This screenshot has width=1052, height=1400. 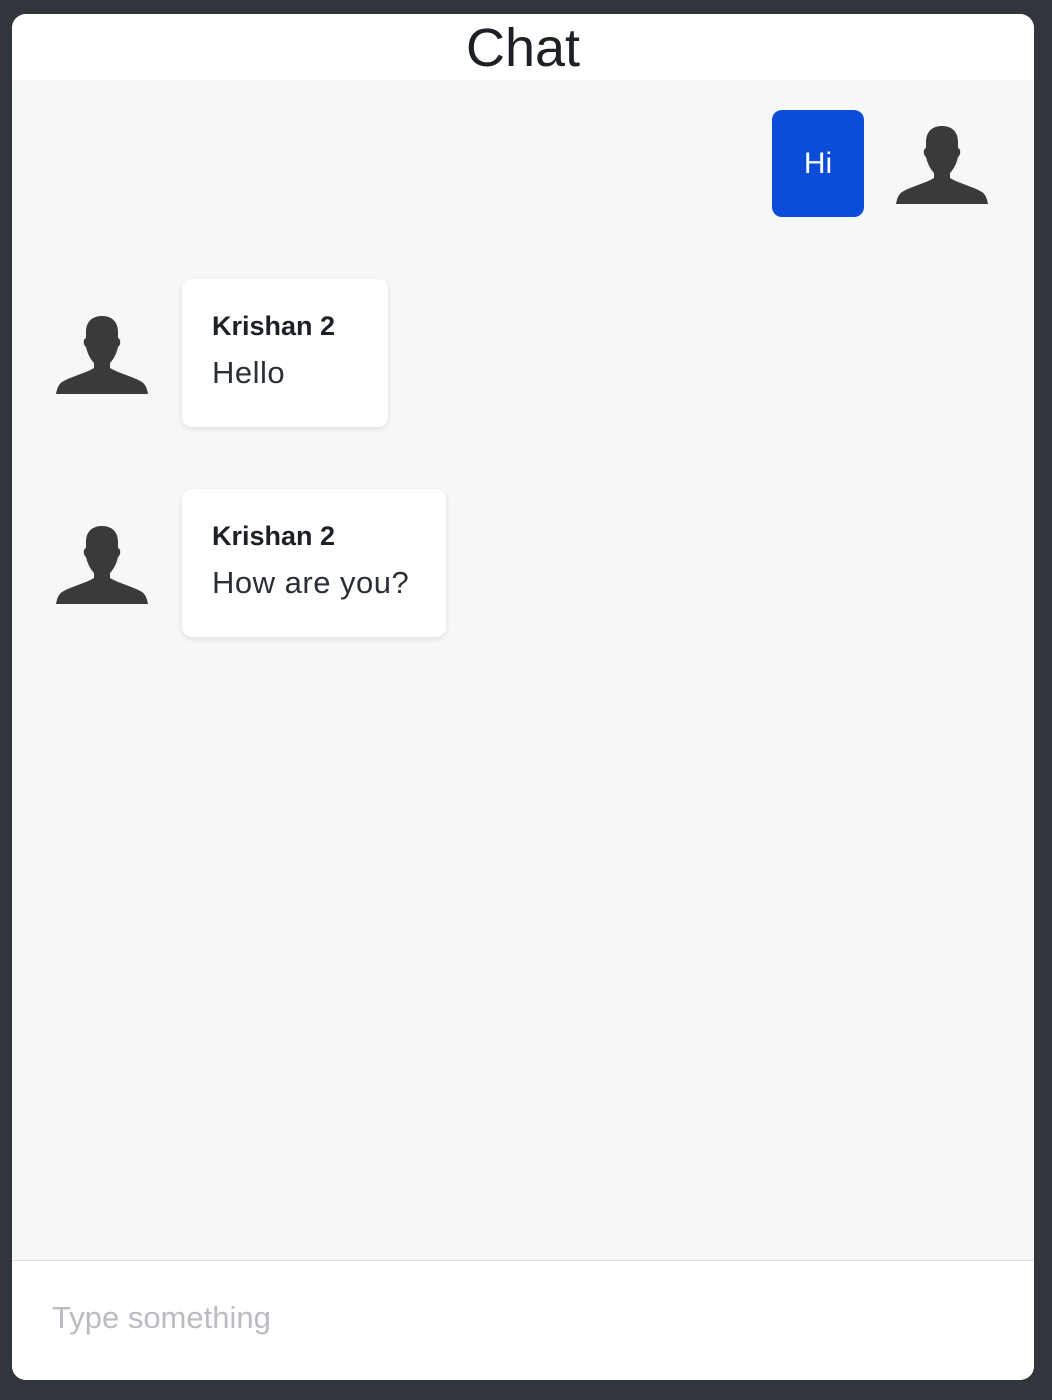 I want to click on message-bubble: Hi, so click(x=818, y=163).